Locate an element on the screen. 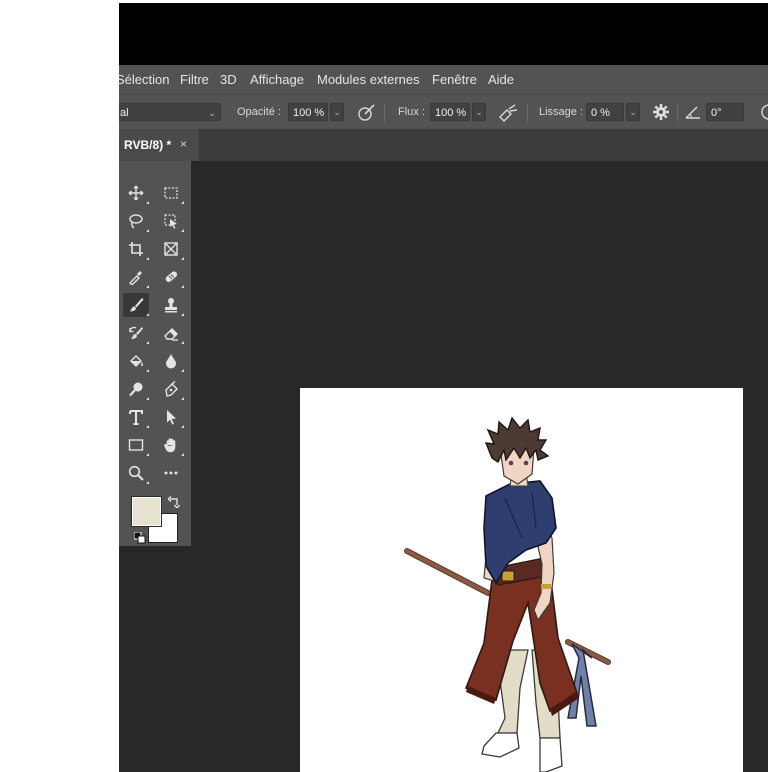 This screenshot has width=768, height=772. menu-selection: Sélection is located at coordinates (144, 79).